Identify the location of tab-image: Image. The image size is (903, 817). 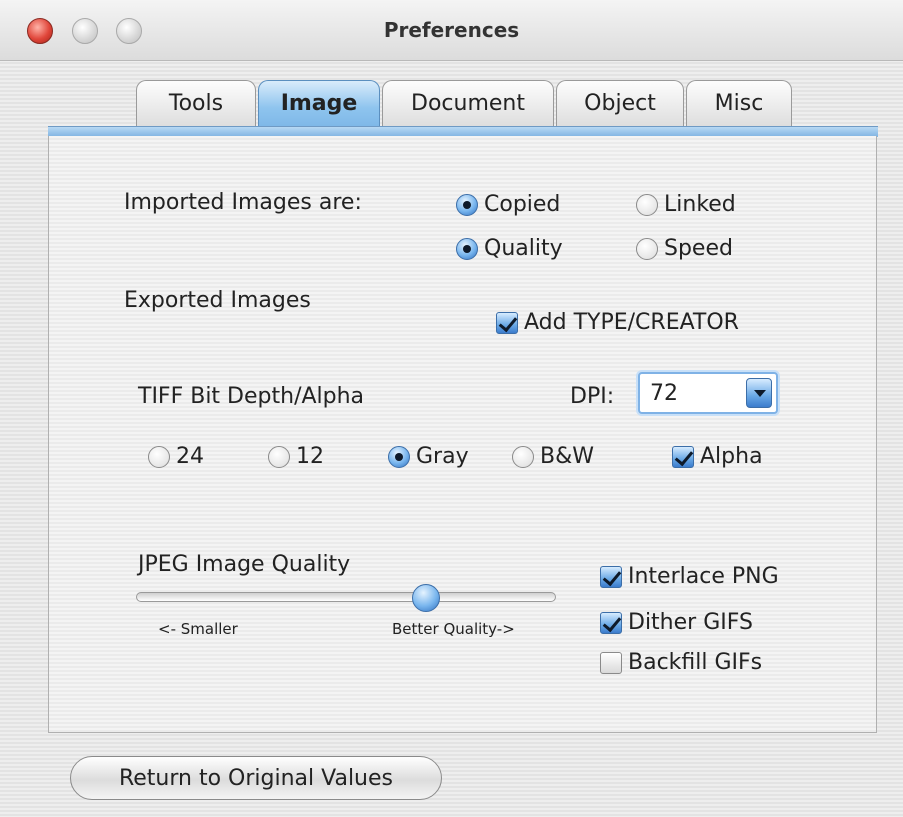
(319, 103).